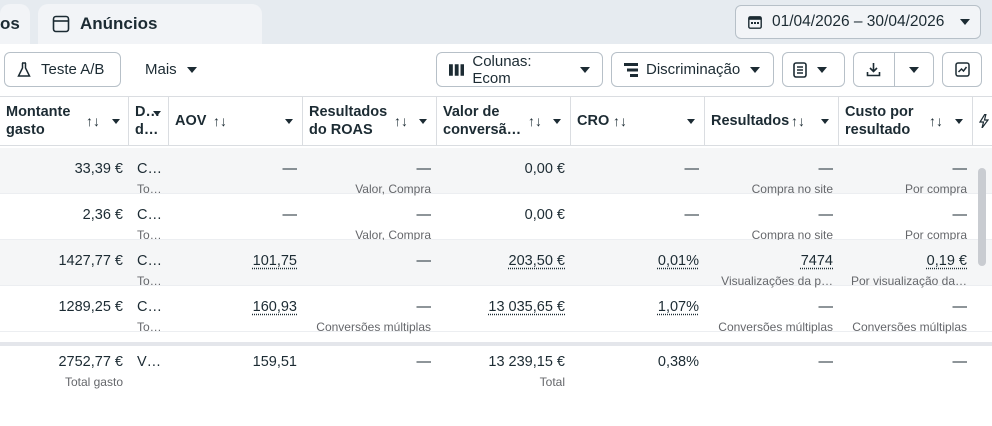 The height and width of the screenshot is (426, 992). What do you see at coordinates (772, 121) in the screenshot?
I see `col-results: Resultados ↑↓` at bounding box center [772, 121].